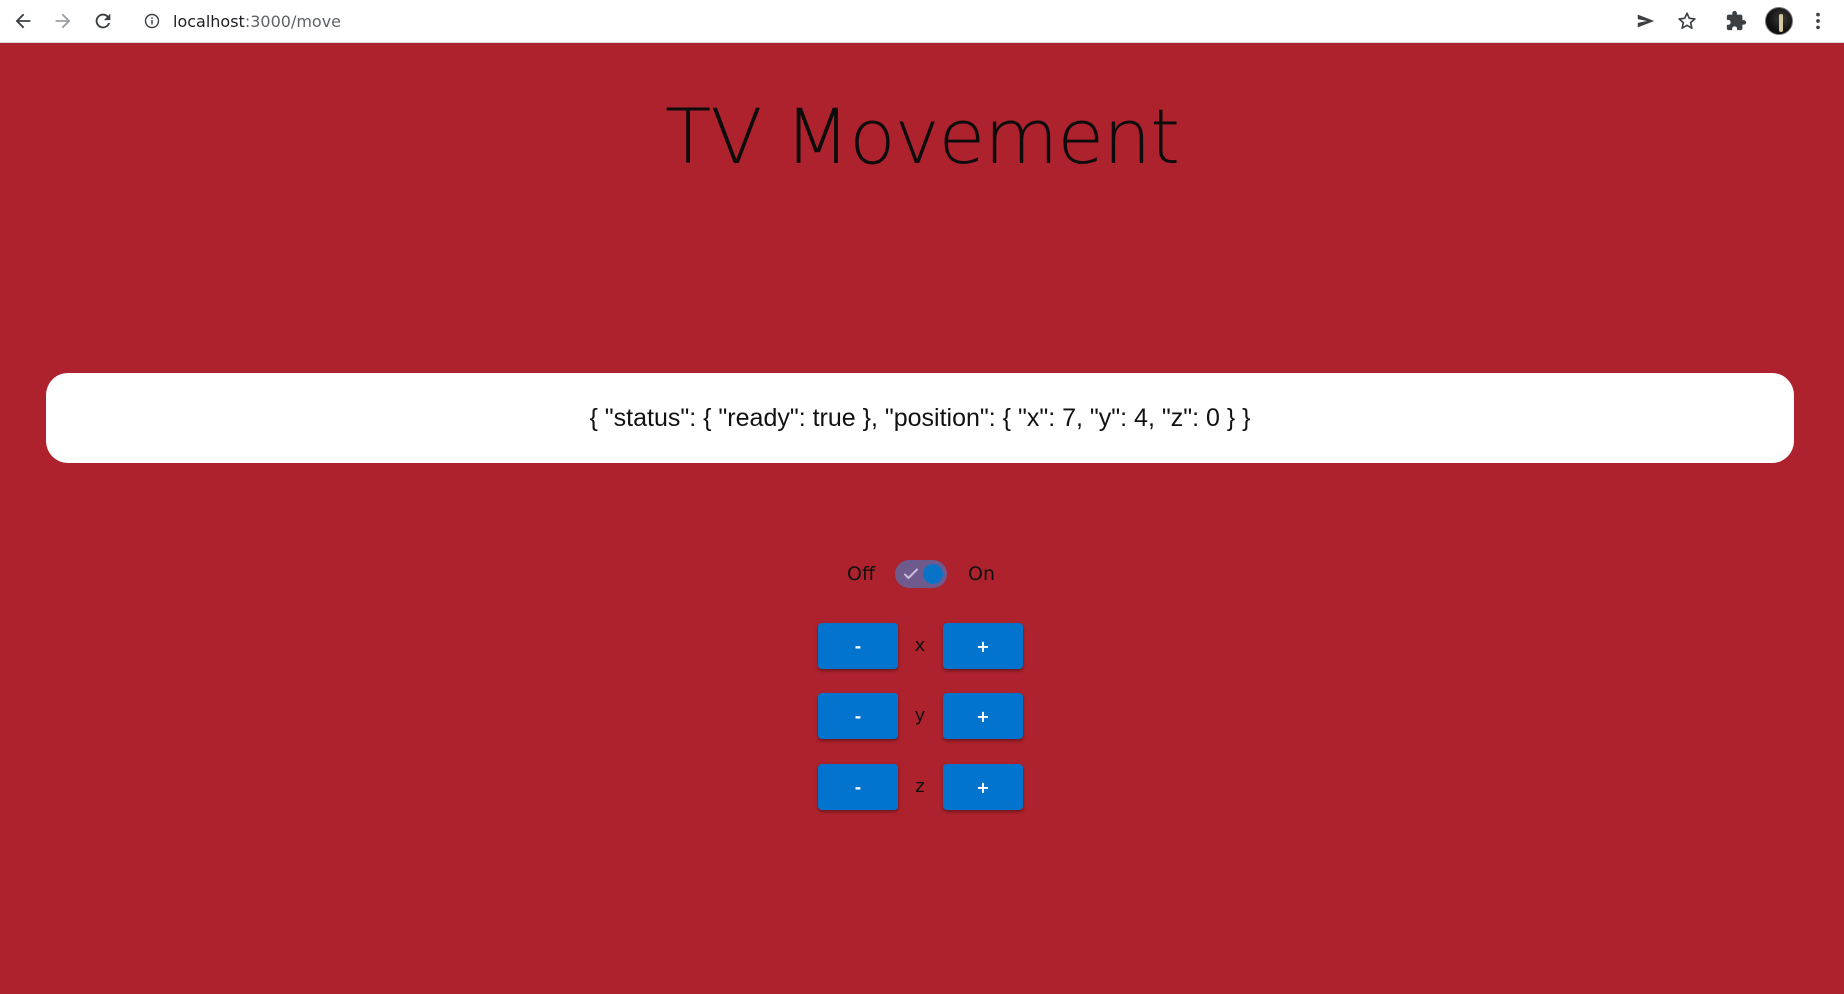 Image resolution: width=1844 pixels, height=994 pixels. I want to click on axis-row-y: - y +, so click(922, 716).